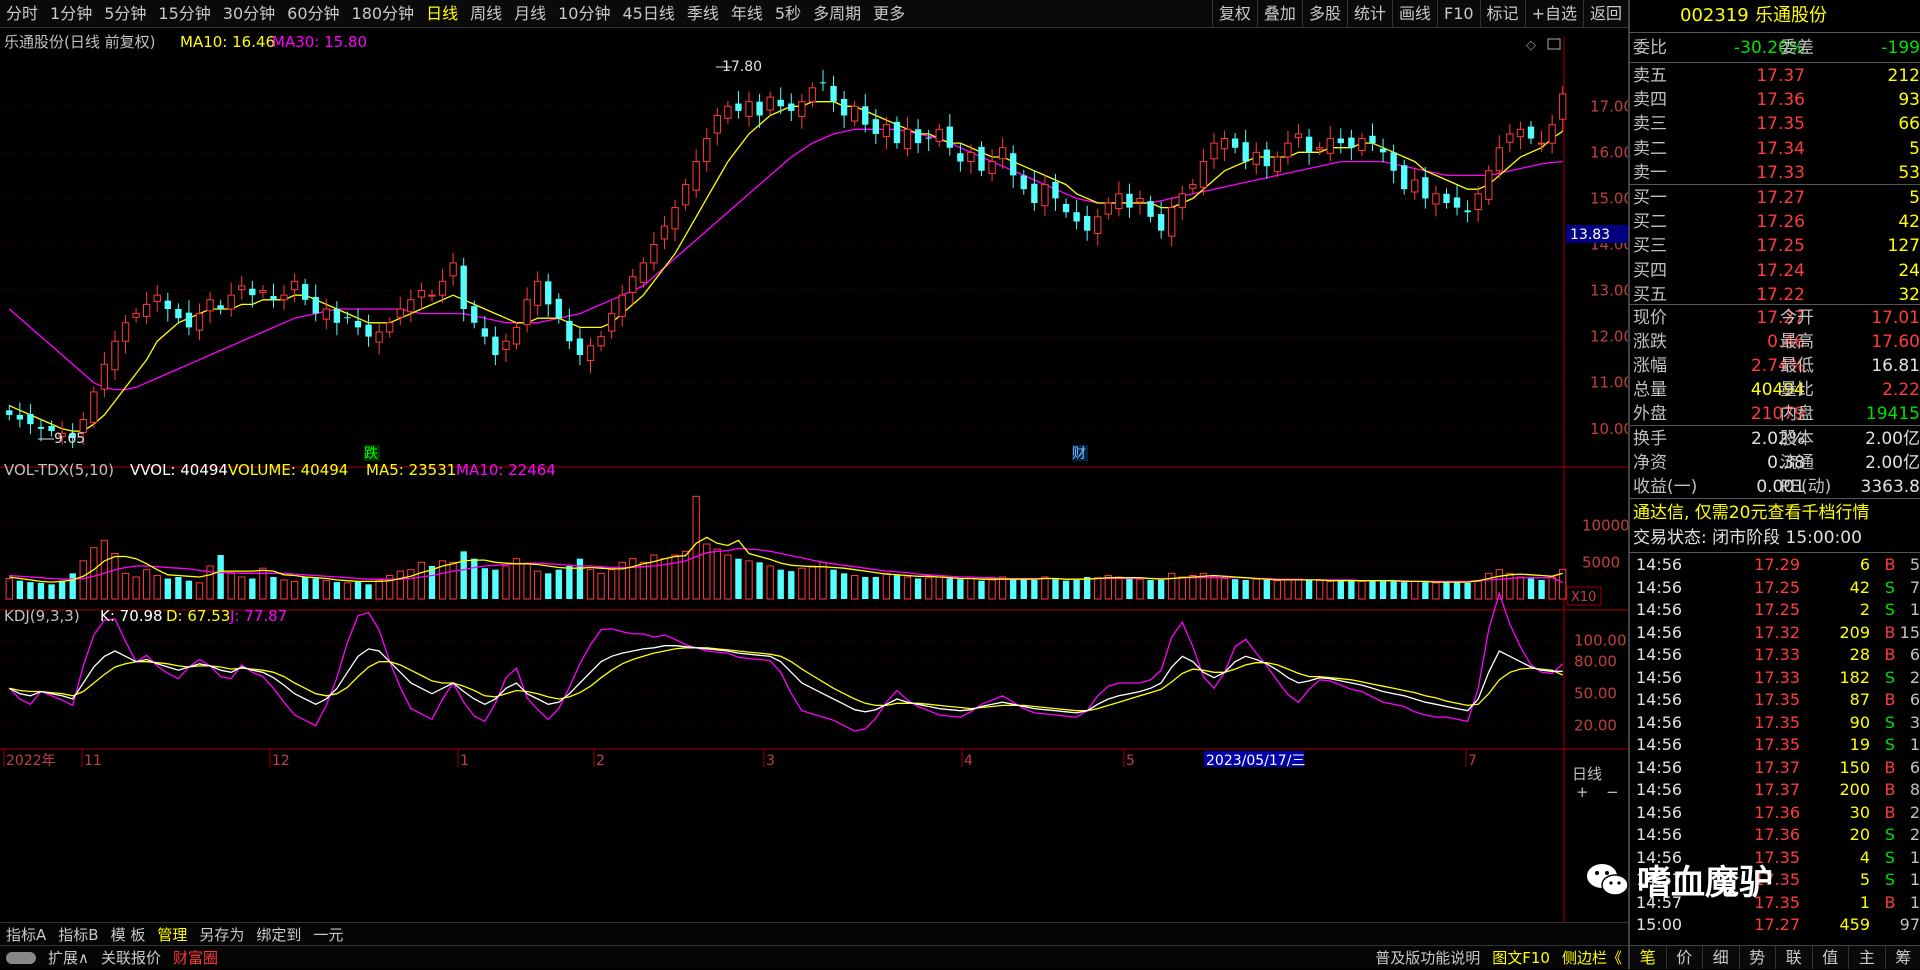  I want to click on panel-tab-0: 笔, so click(1648, 957).